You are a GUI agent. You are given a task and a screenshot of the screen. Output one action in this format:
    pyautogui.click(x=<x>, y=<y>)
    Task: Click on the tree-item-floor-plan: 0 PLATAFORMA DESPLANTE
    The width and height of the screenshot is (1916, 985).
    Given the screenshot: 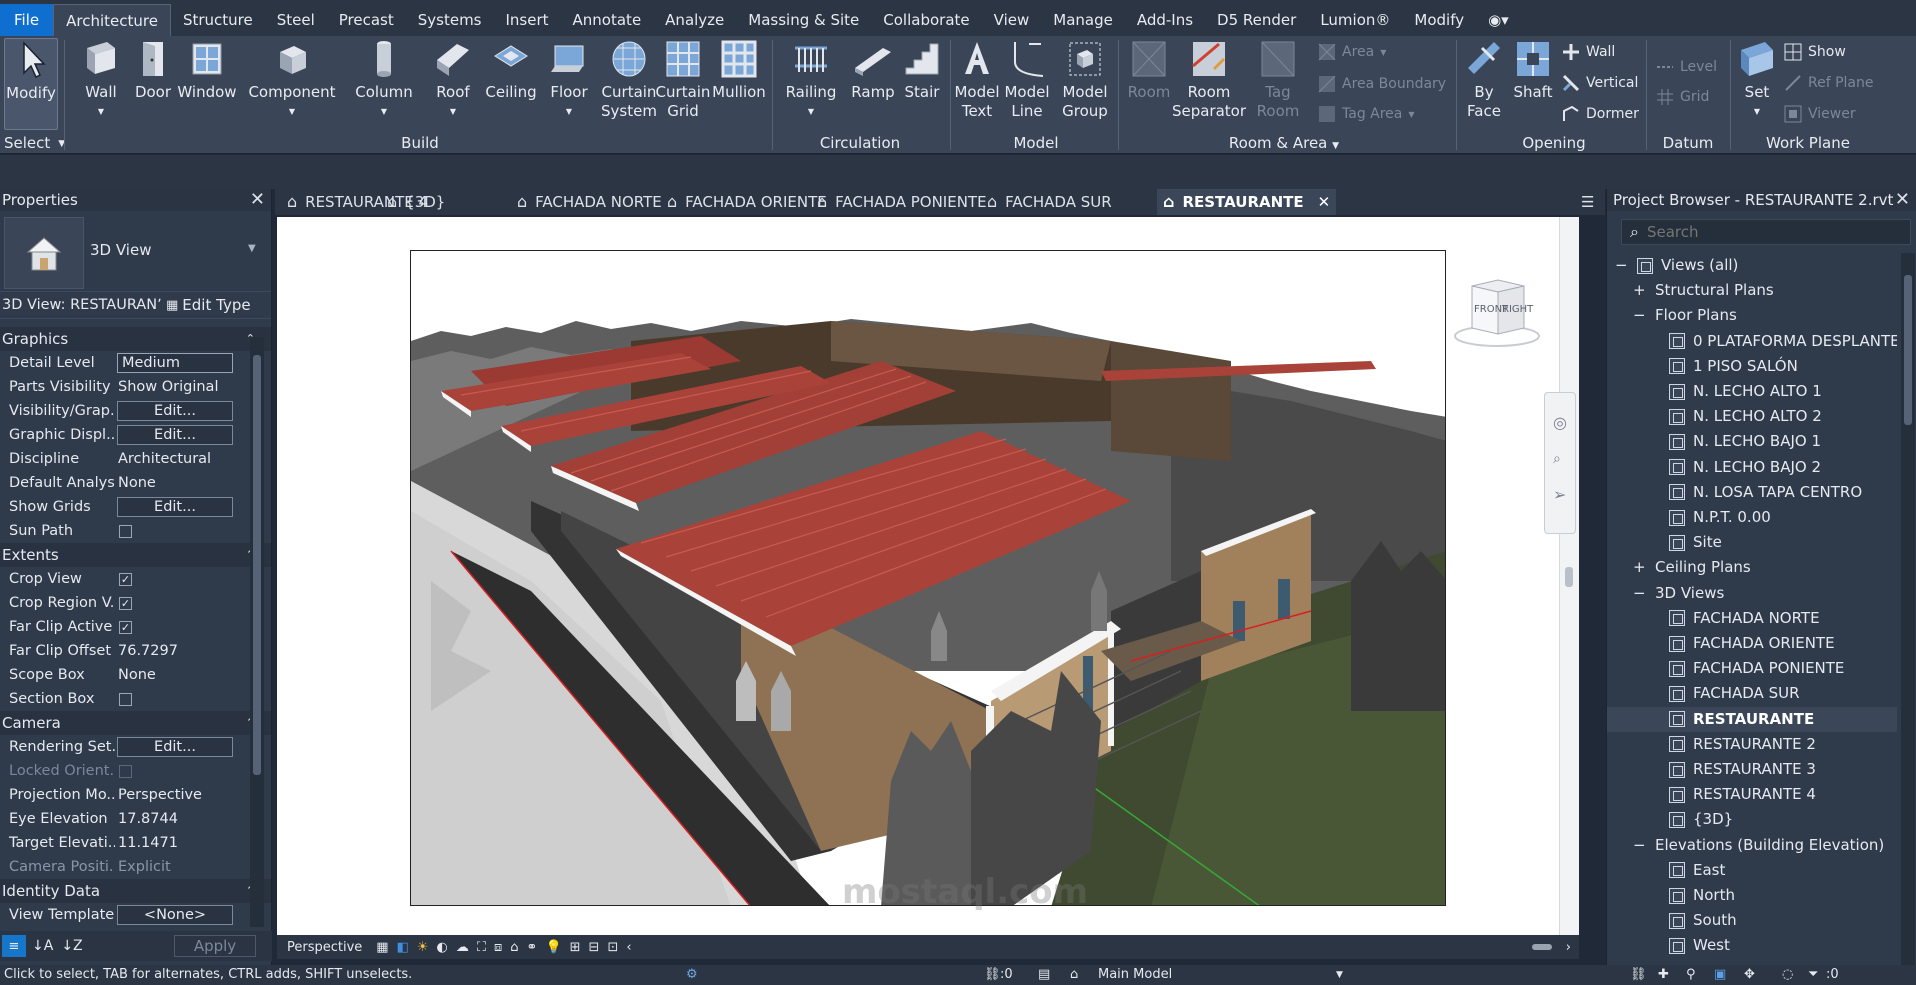 What is the action you would take?
    pyautogui.click(x=1783, y=341)
    